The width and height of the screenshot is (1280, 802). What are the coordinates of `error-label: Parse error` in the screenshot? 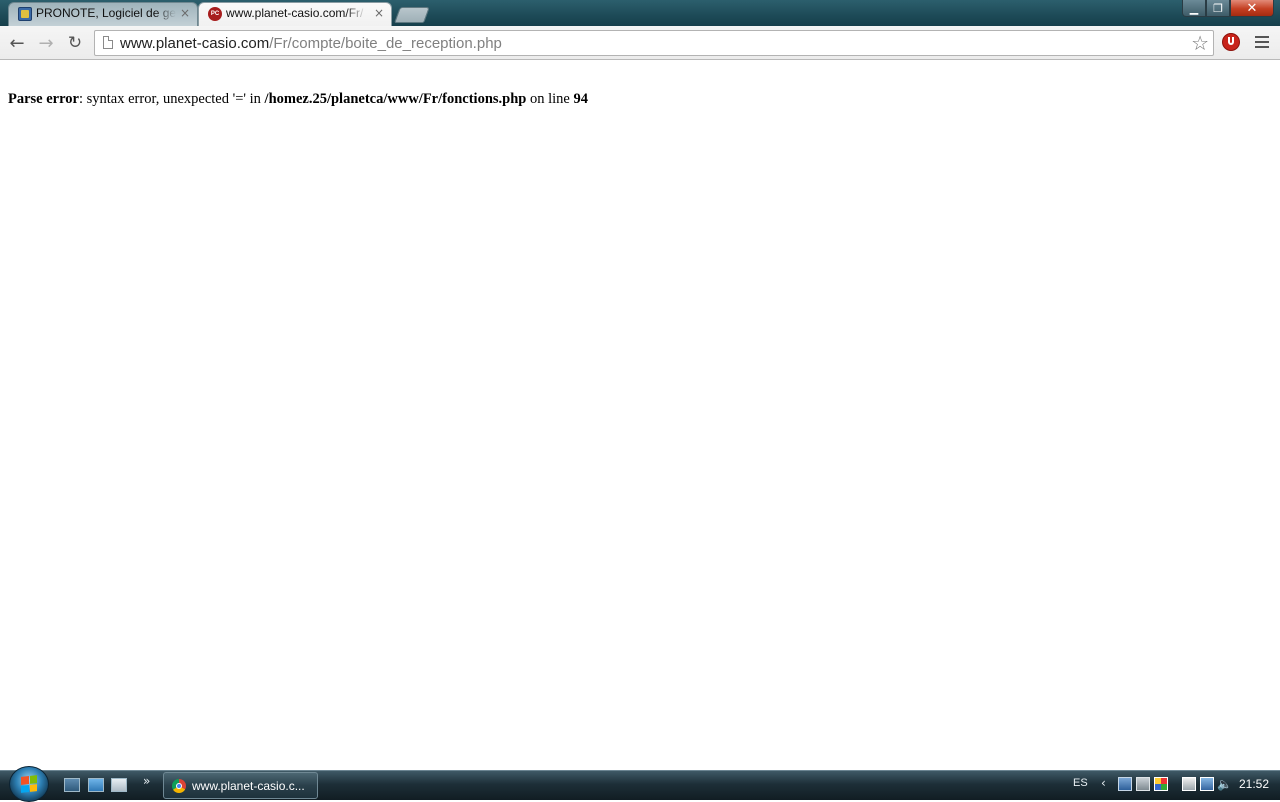 It's located at (43, 99).